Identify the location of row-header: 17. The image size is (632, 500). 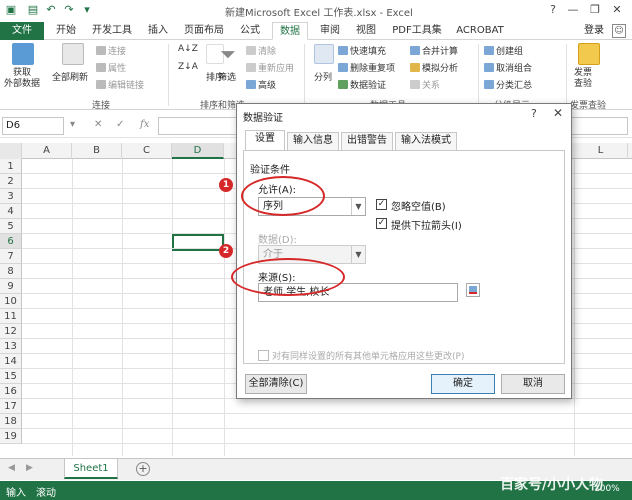
(11, 406).